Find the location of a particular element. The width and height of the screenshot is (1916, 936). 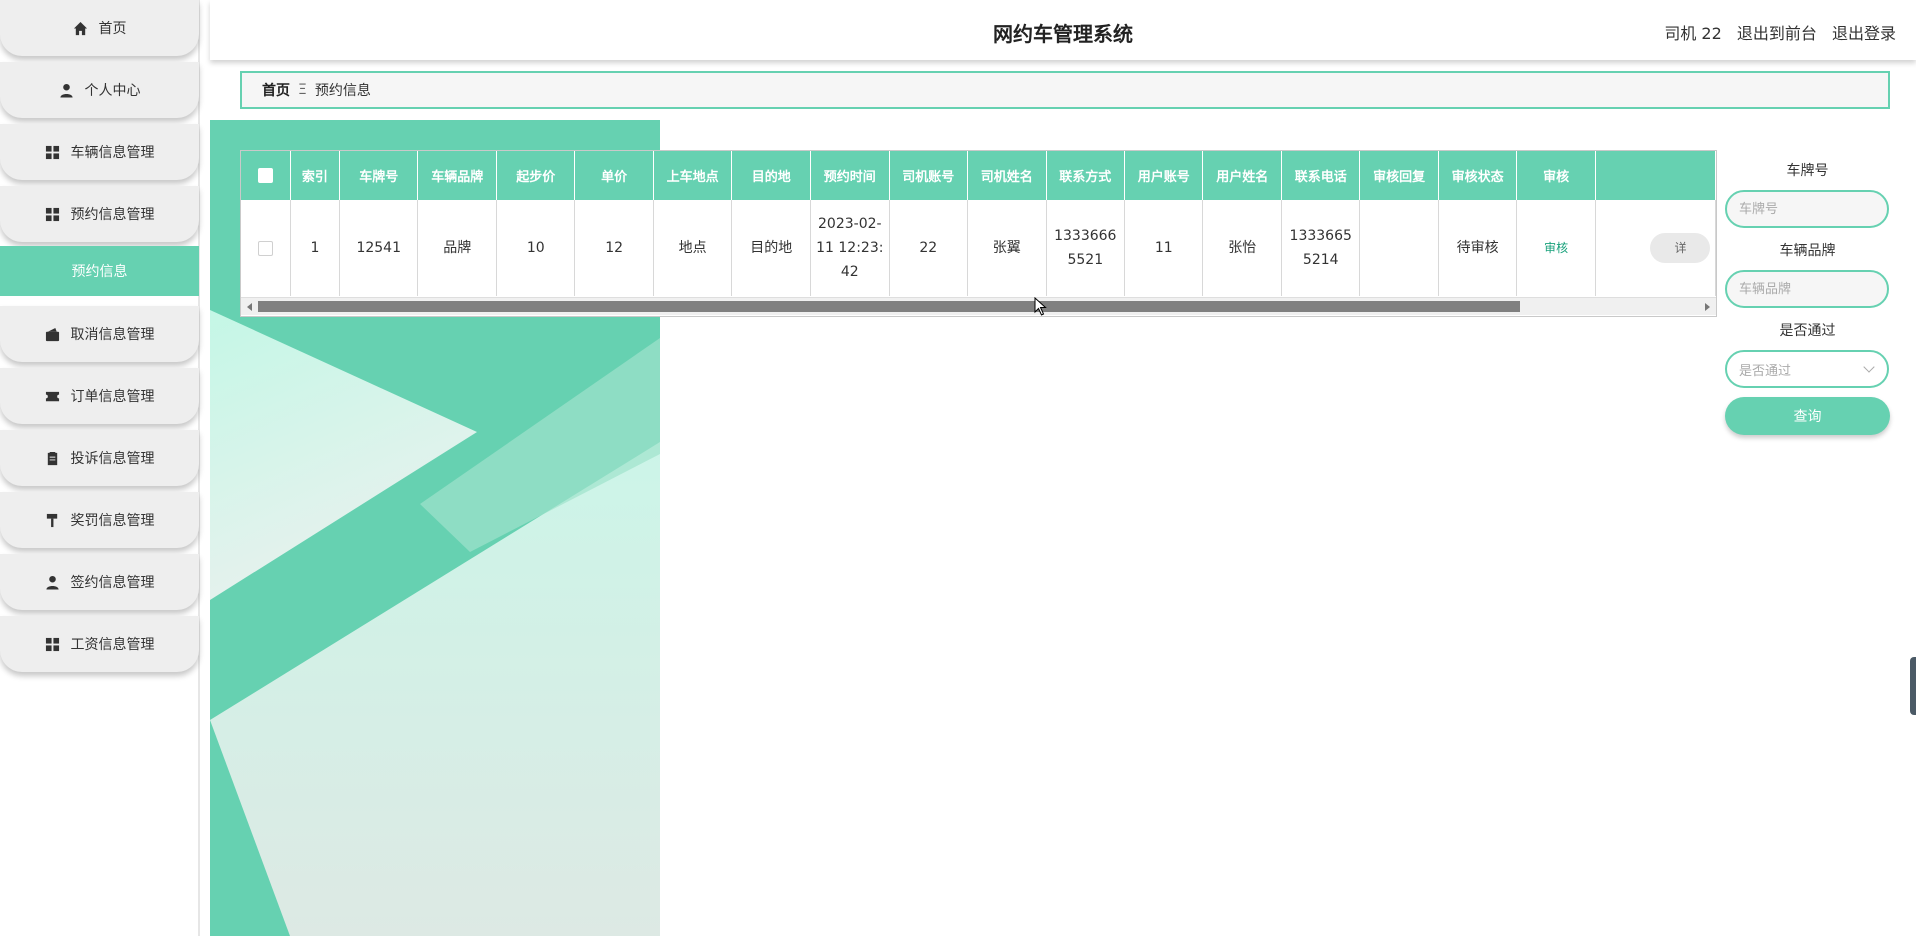

cell-user-name: 张怡 is located at coordinates (1242, 248).